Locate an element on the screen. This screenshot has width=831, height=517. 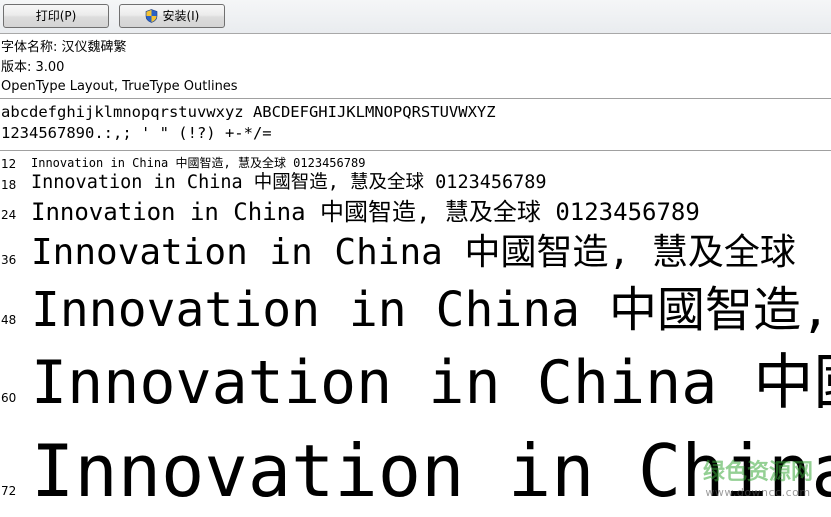
divider is located at coordinates (415, 98).